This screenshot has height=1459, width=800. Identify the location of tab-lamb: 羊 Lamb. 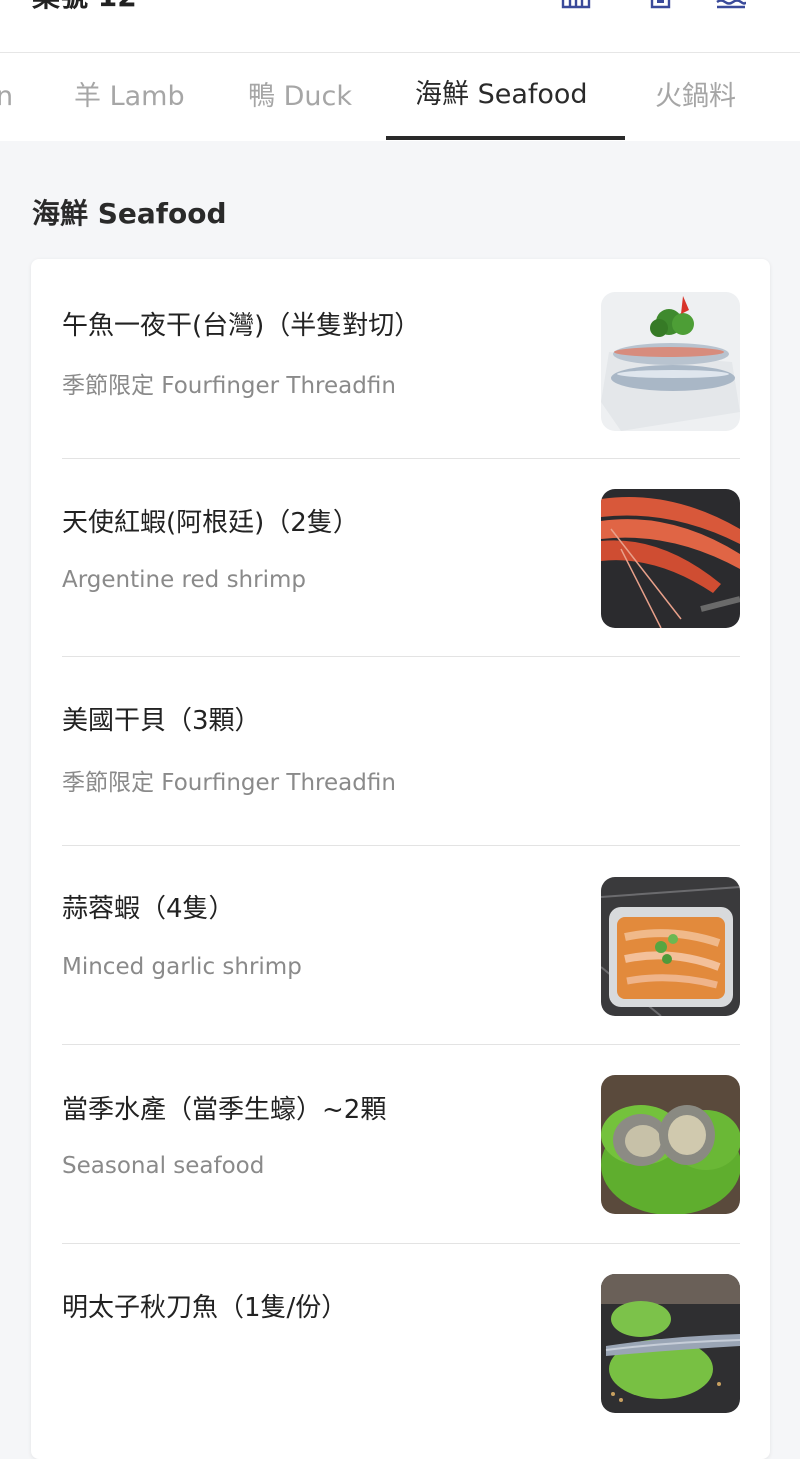
(129, 97).